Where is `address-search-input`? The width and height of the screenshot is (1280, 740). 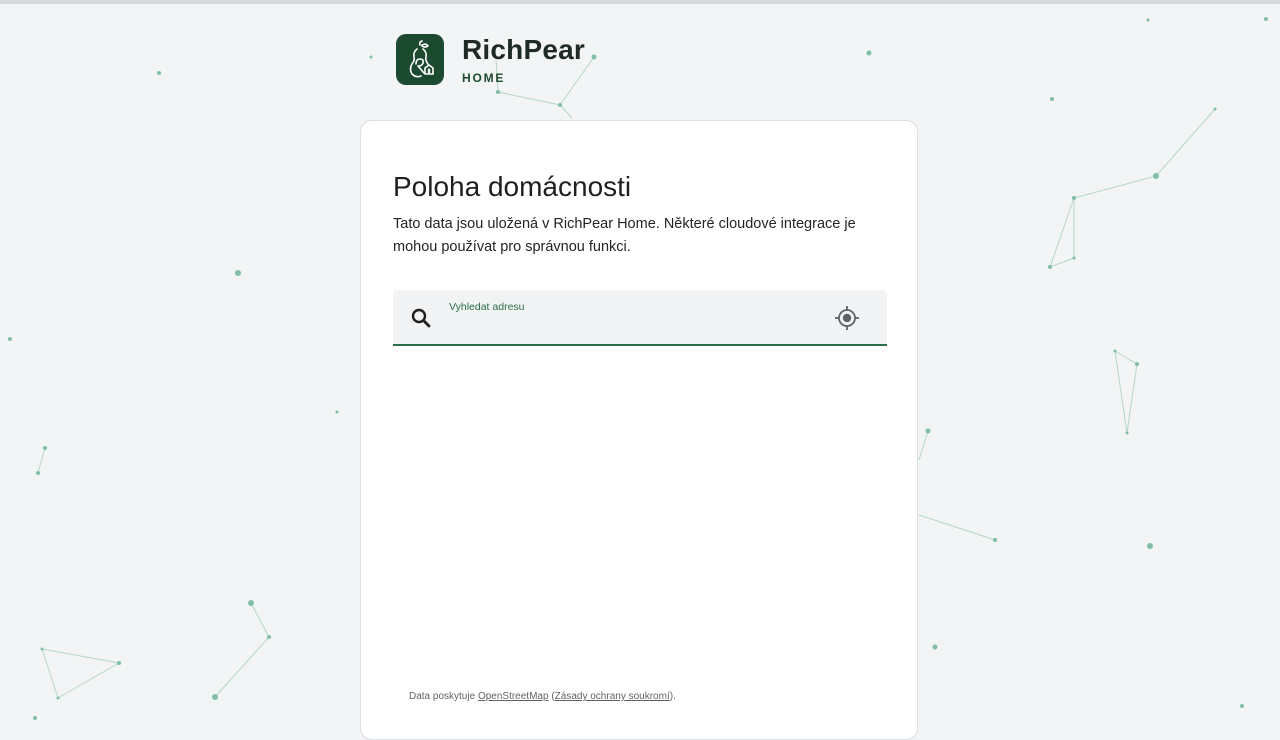 address-search-input is located at coordinates (634, 327).